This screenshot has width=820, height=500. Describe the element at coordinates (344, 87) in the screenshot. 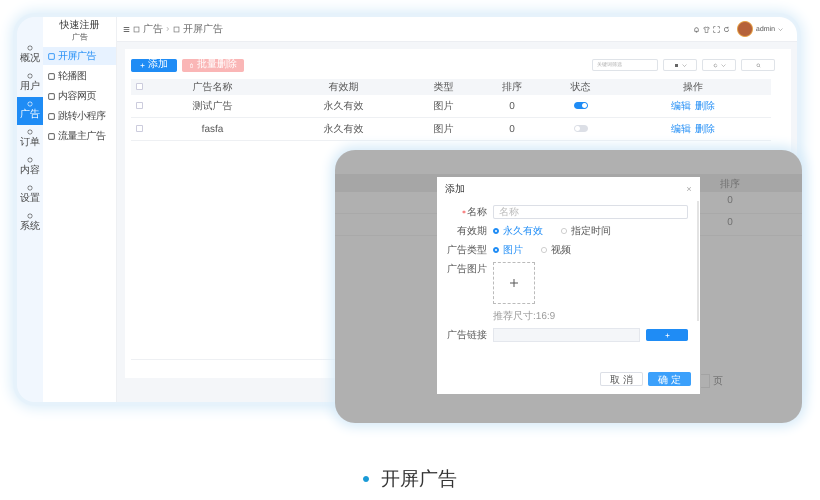

I see `column-header: 有效期` at that location.